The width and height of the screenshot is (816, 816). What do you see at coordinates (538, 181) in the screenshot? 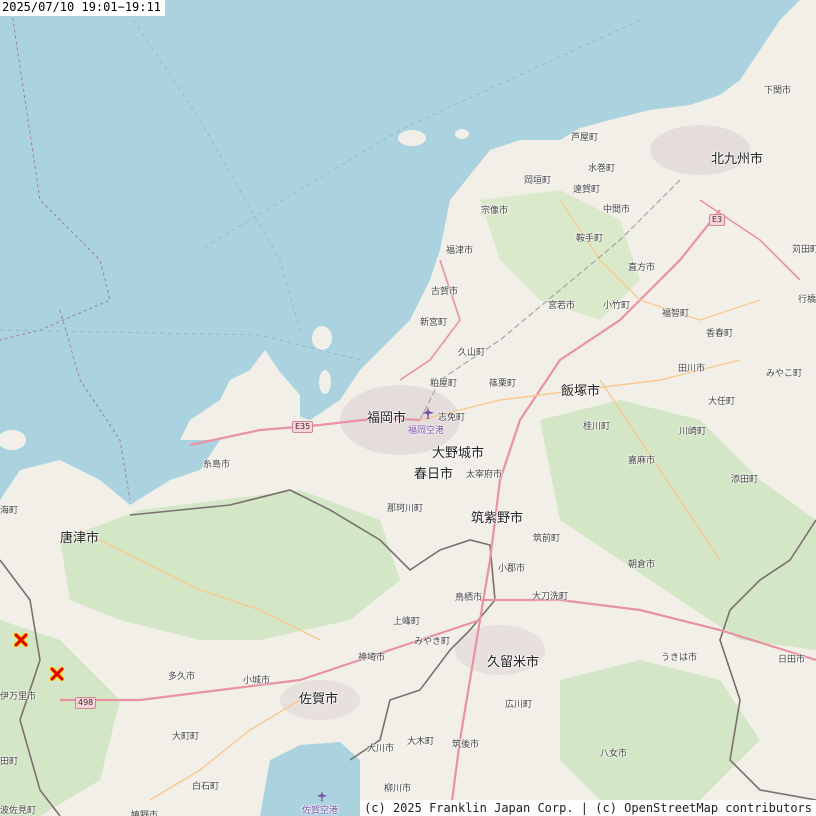
I see `label-okagaki: 岡垣町` at bounding box center [538, 181].